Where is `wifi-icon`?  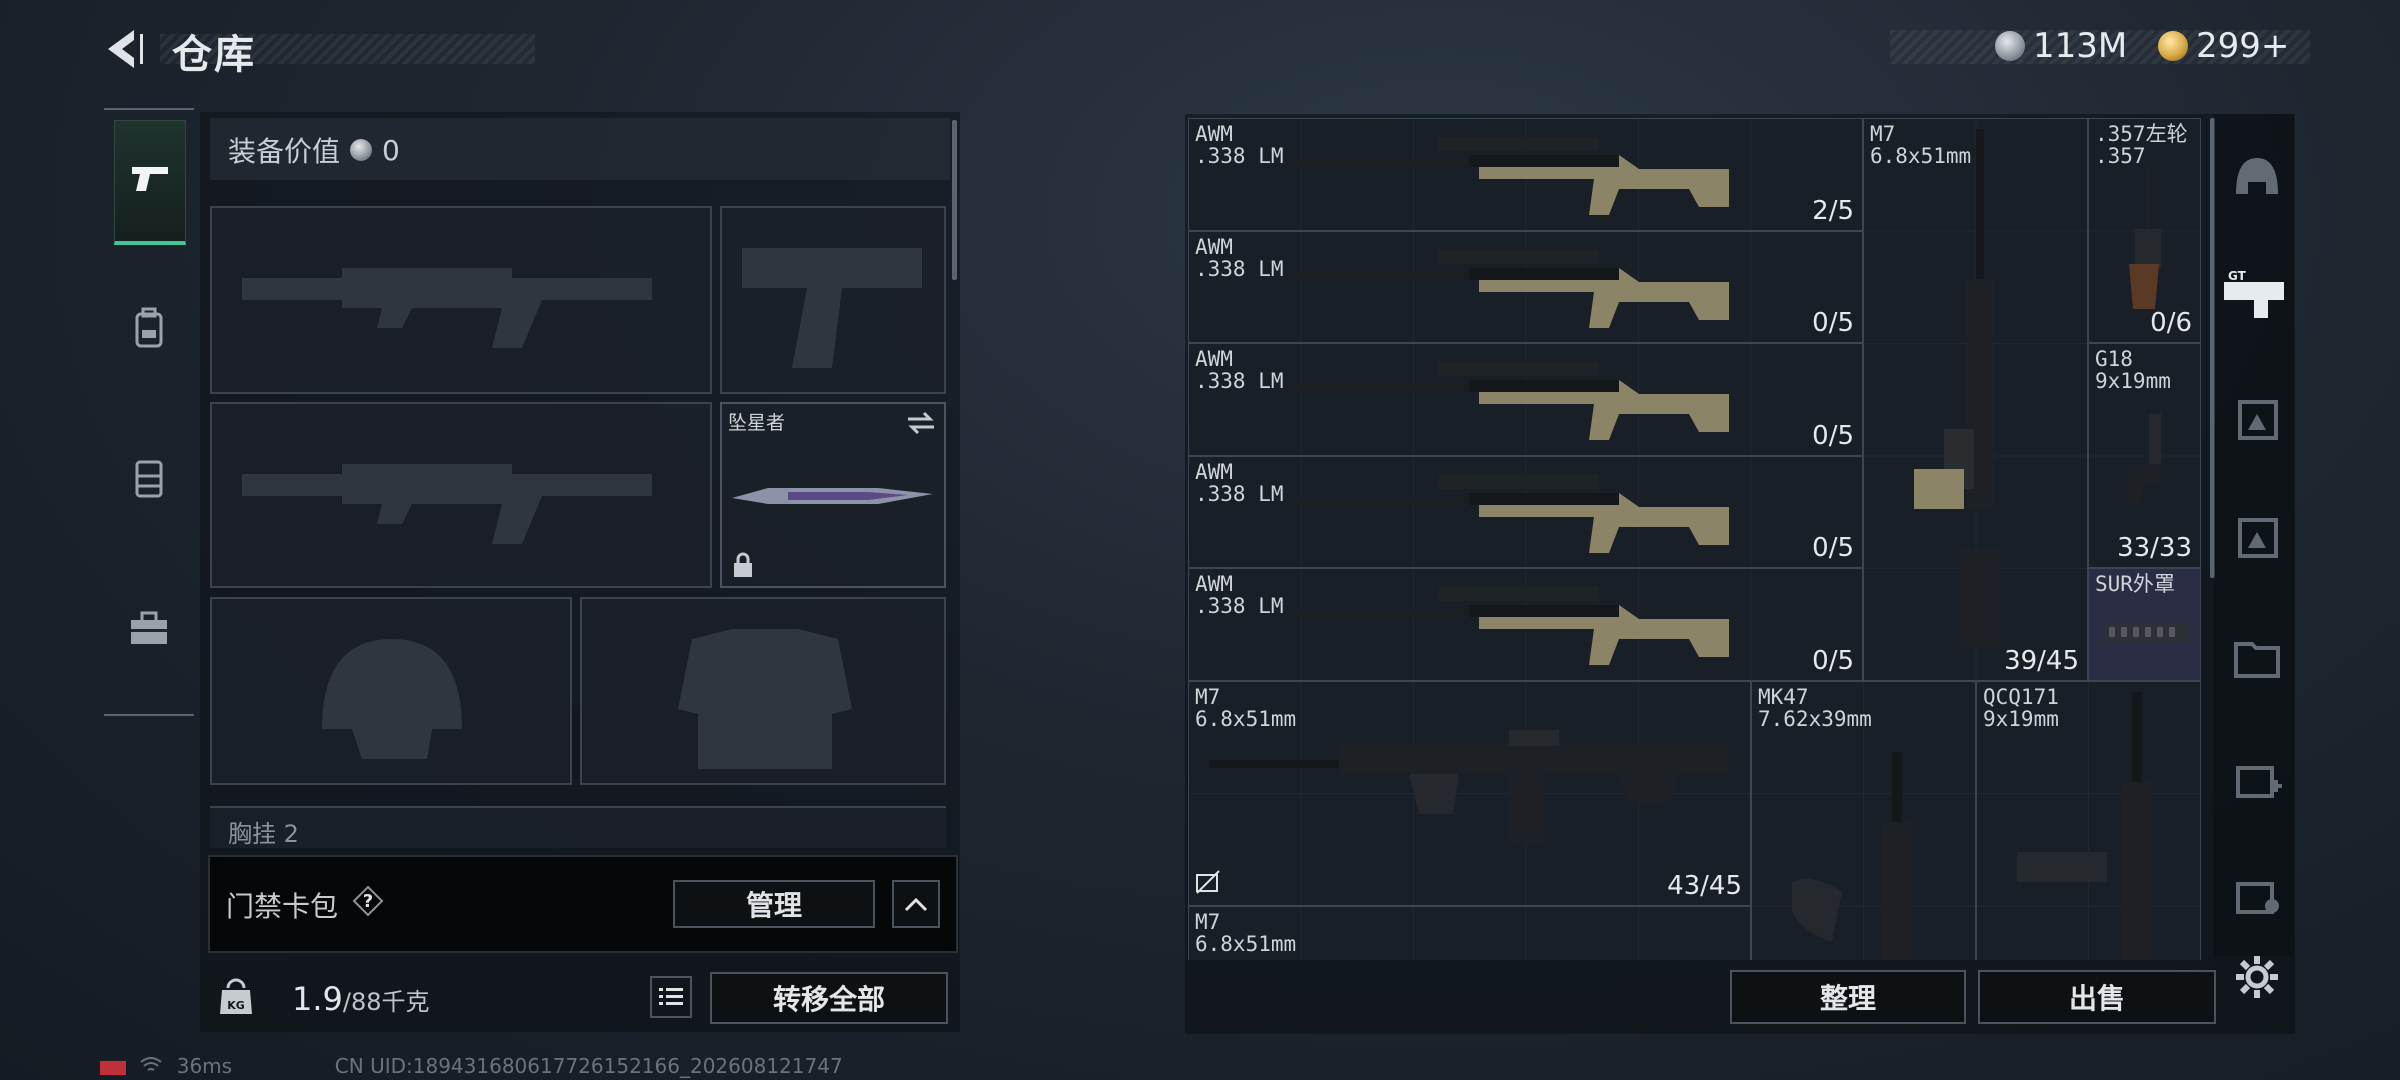
wifi-icon is located at coordinates (151, 1066).